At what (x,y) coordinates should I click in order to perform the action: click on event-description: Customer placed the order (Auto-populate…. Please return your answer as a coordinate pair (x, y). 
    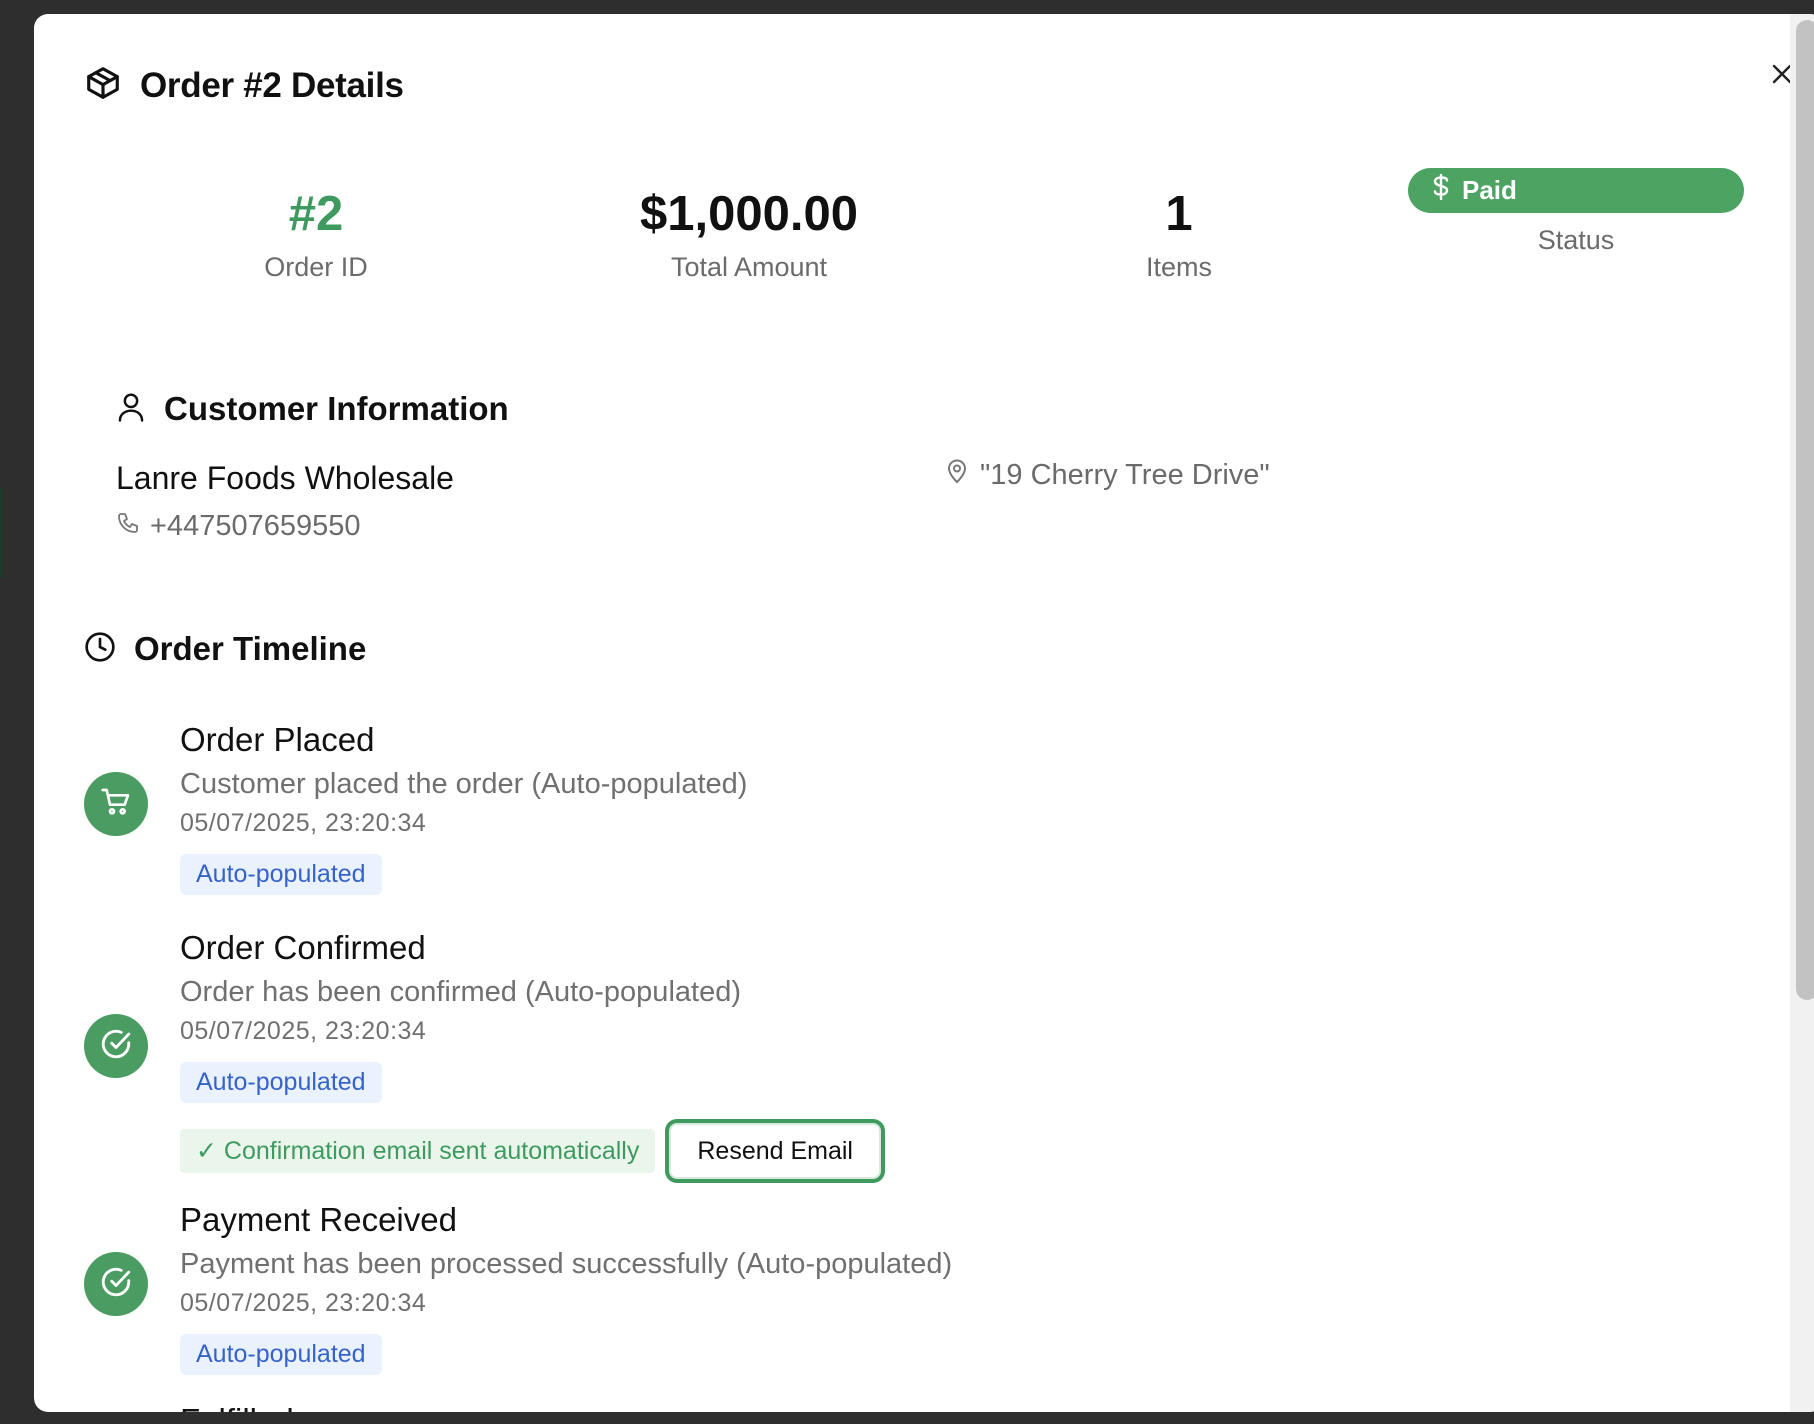
    Looking at the image, I should click on (464, 784).